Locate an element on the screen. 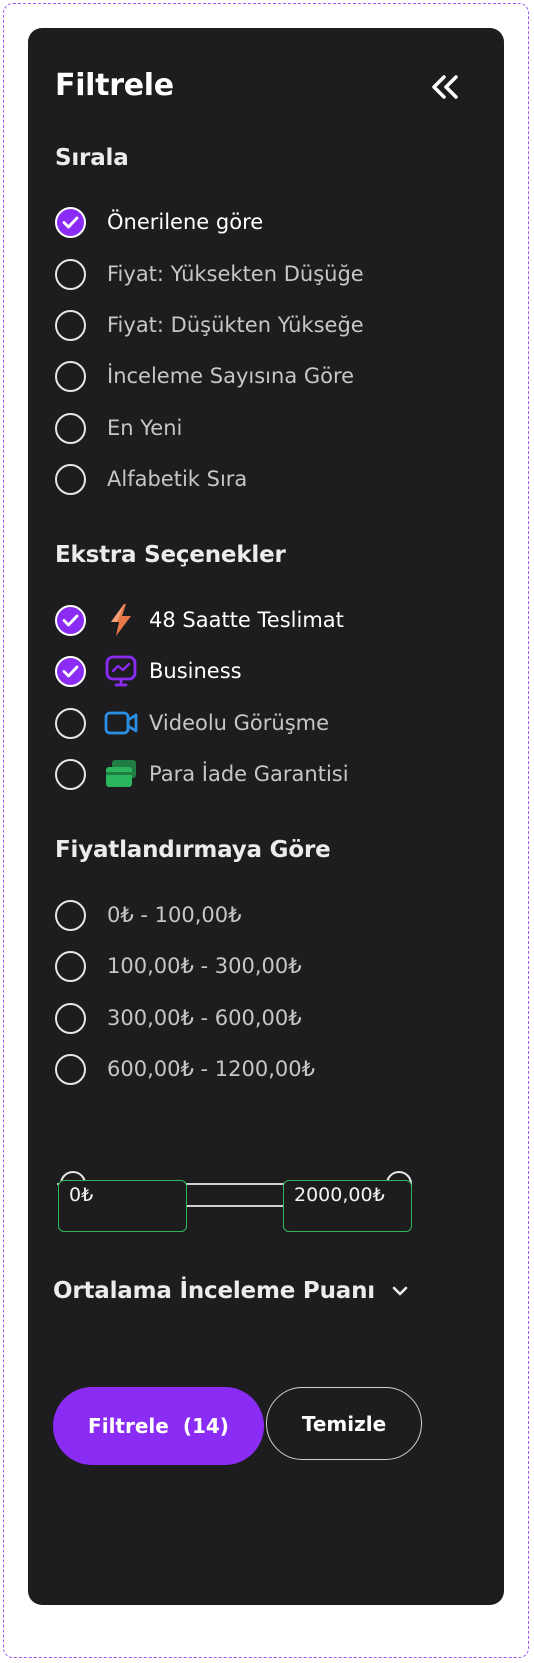 The image size is (534, 1663). price-min-input: 0₺ is located at coordinates (122, 1206).